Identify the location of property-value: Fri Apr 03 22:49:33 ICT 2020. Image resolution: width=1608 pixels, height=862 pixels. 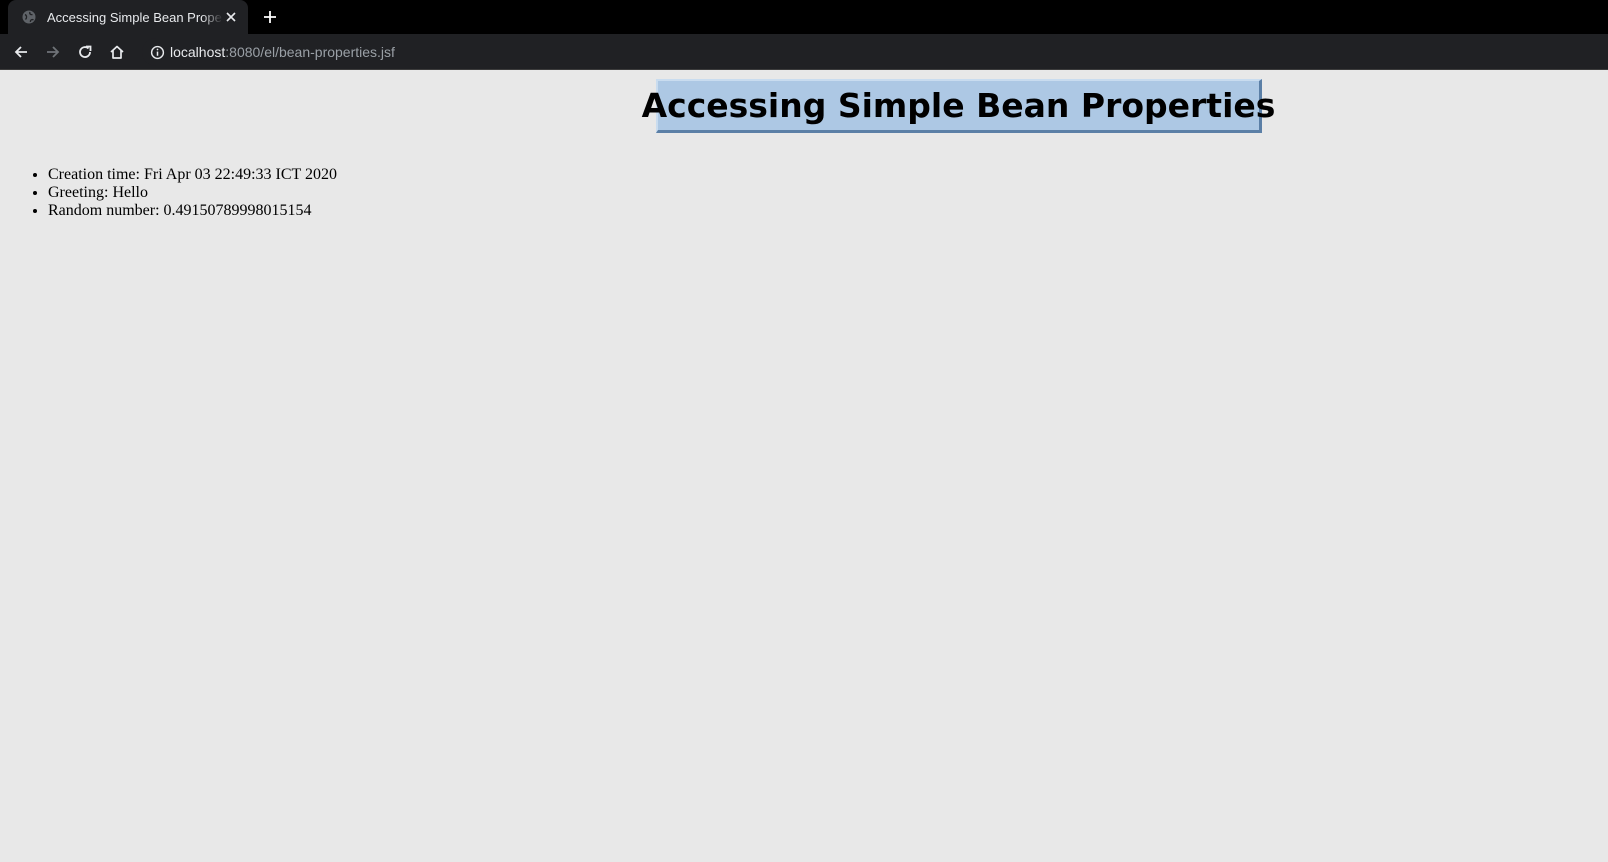
(240, 174).